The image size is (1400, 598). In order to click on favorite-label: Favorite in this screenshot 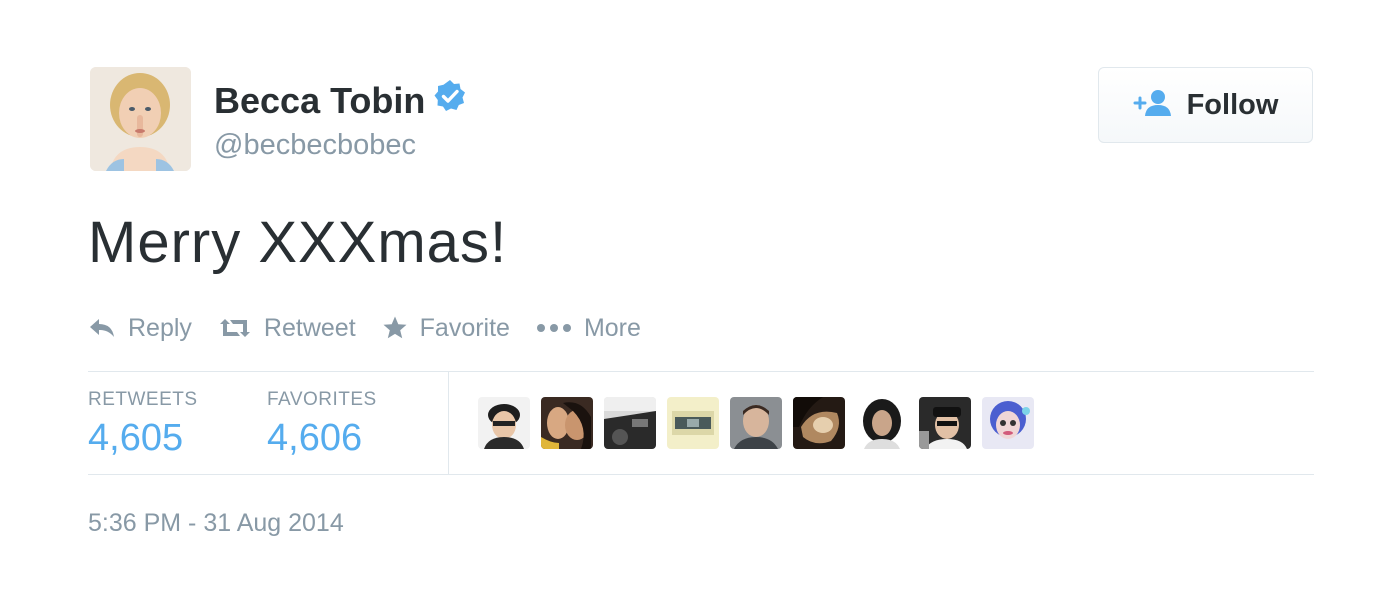, I will do `click(464, 327)`.